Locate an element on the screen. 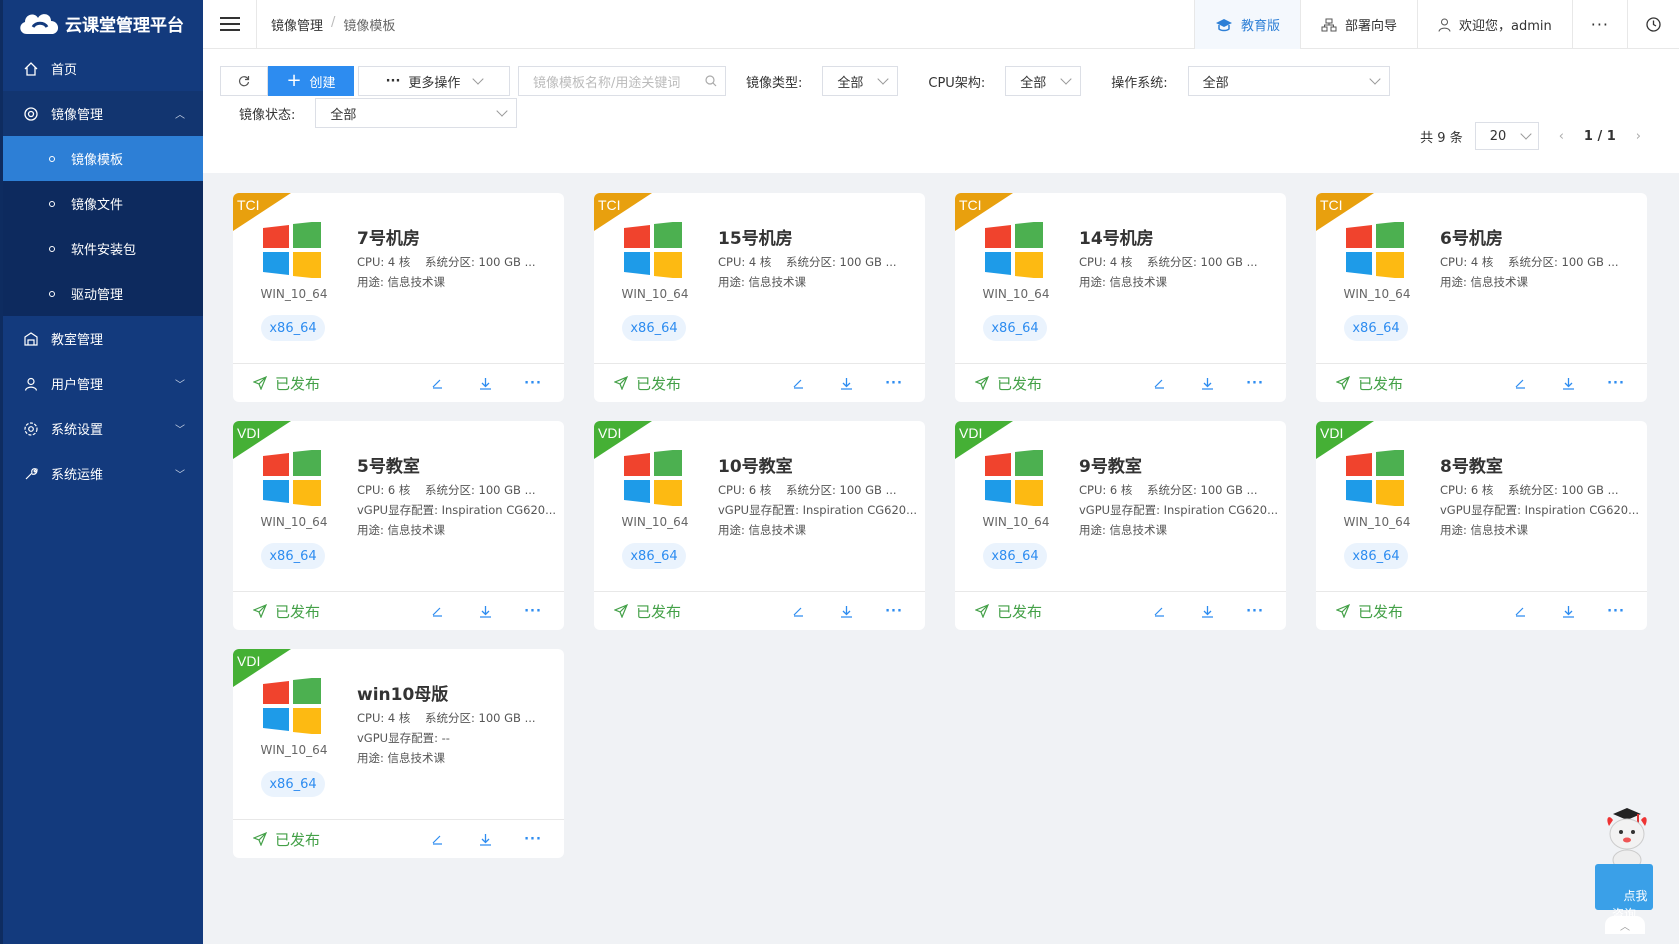  next-page-button: › is located at coordinates (1638, 136).